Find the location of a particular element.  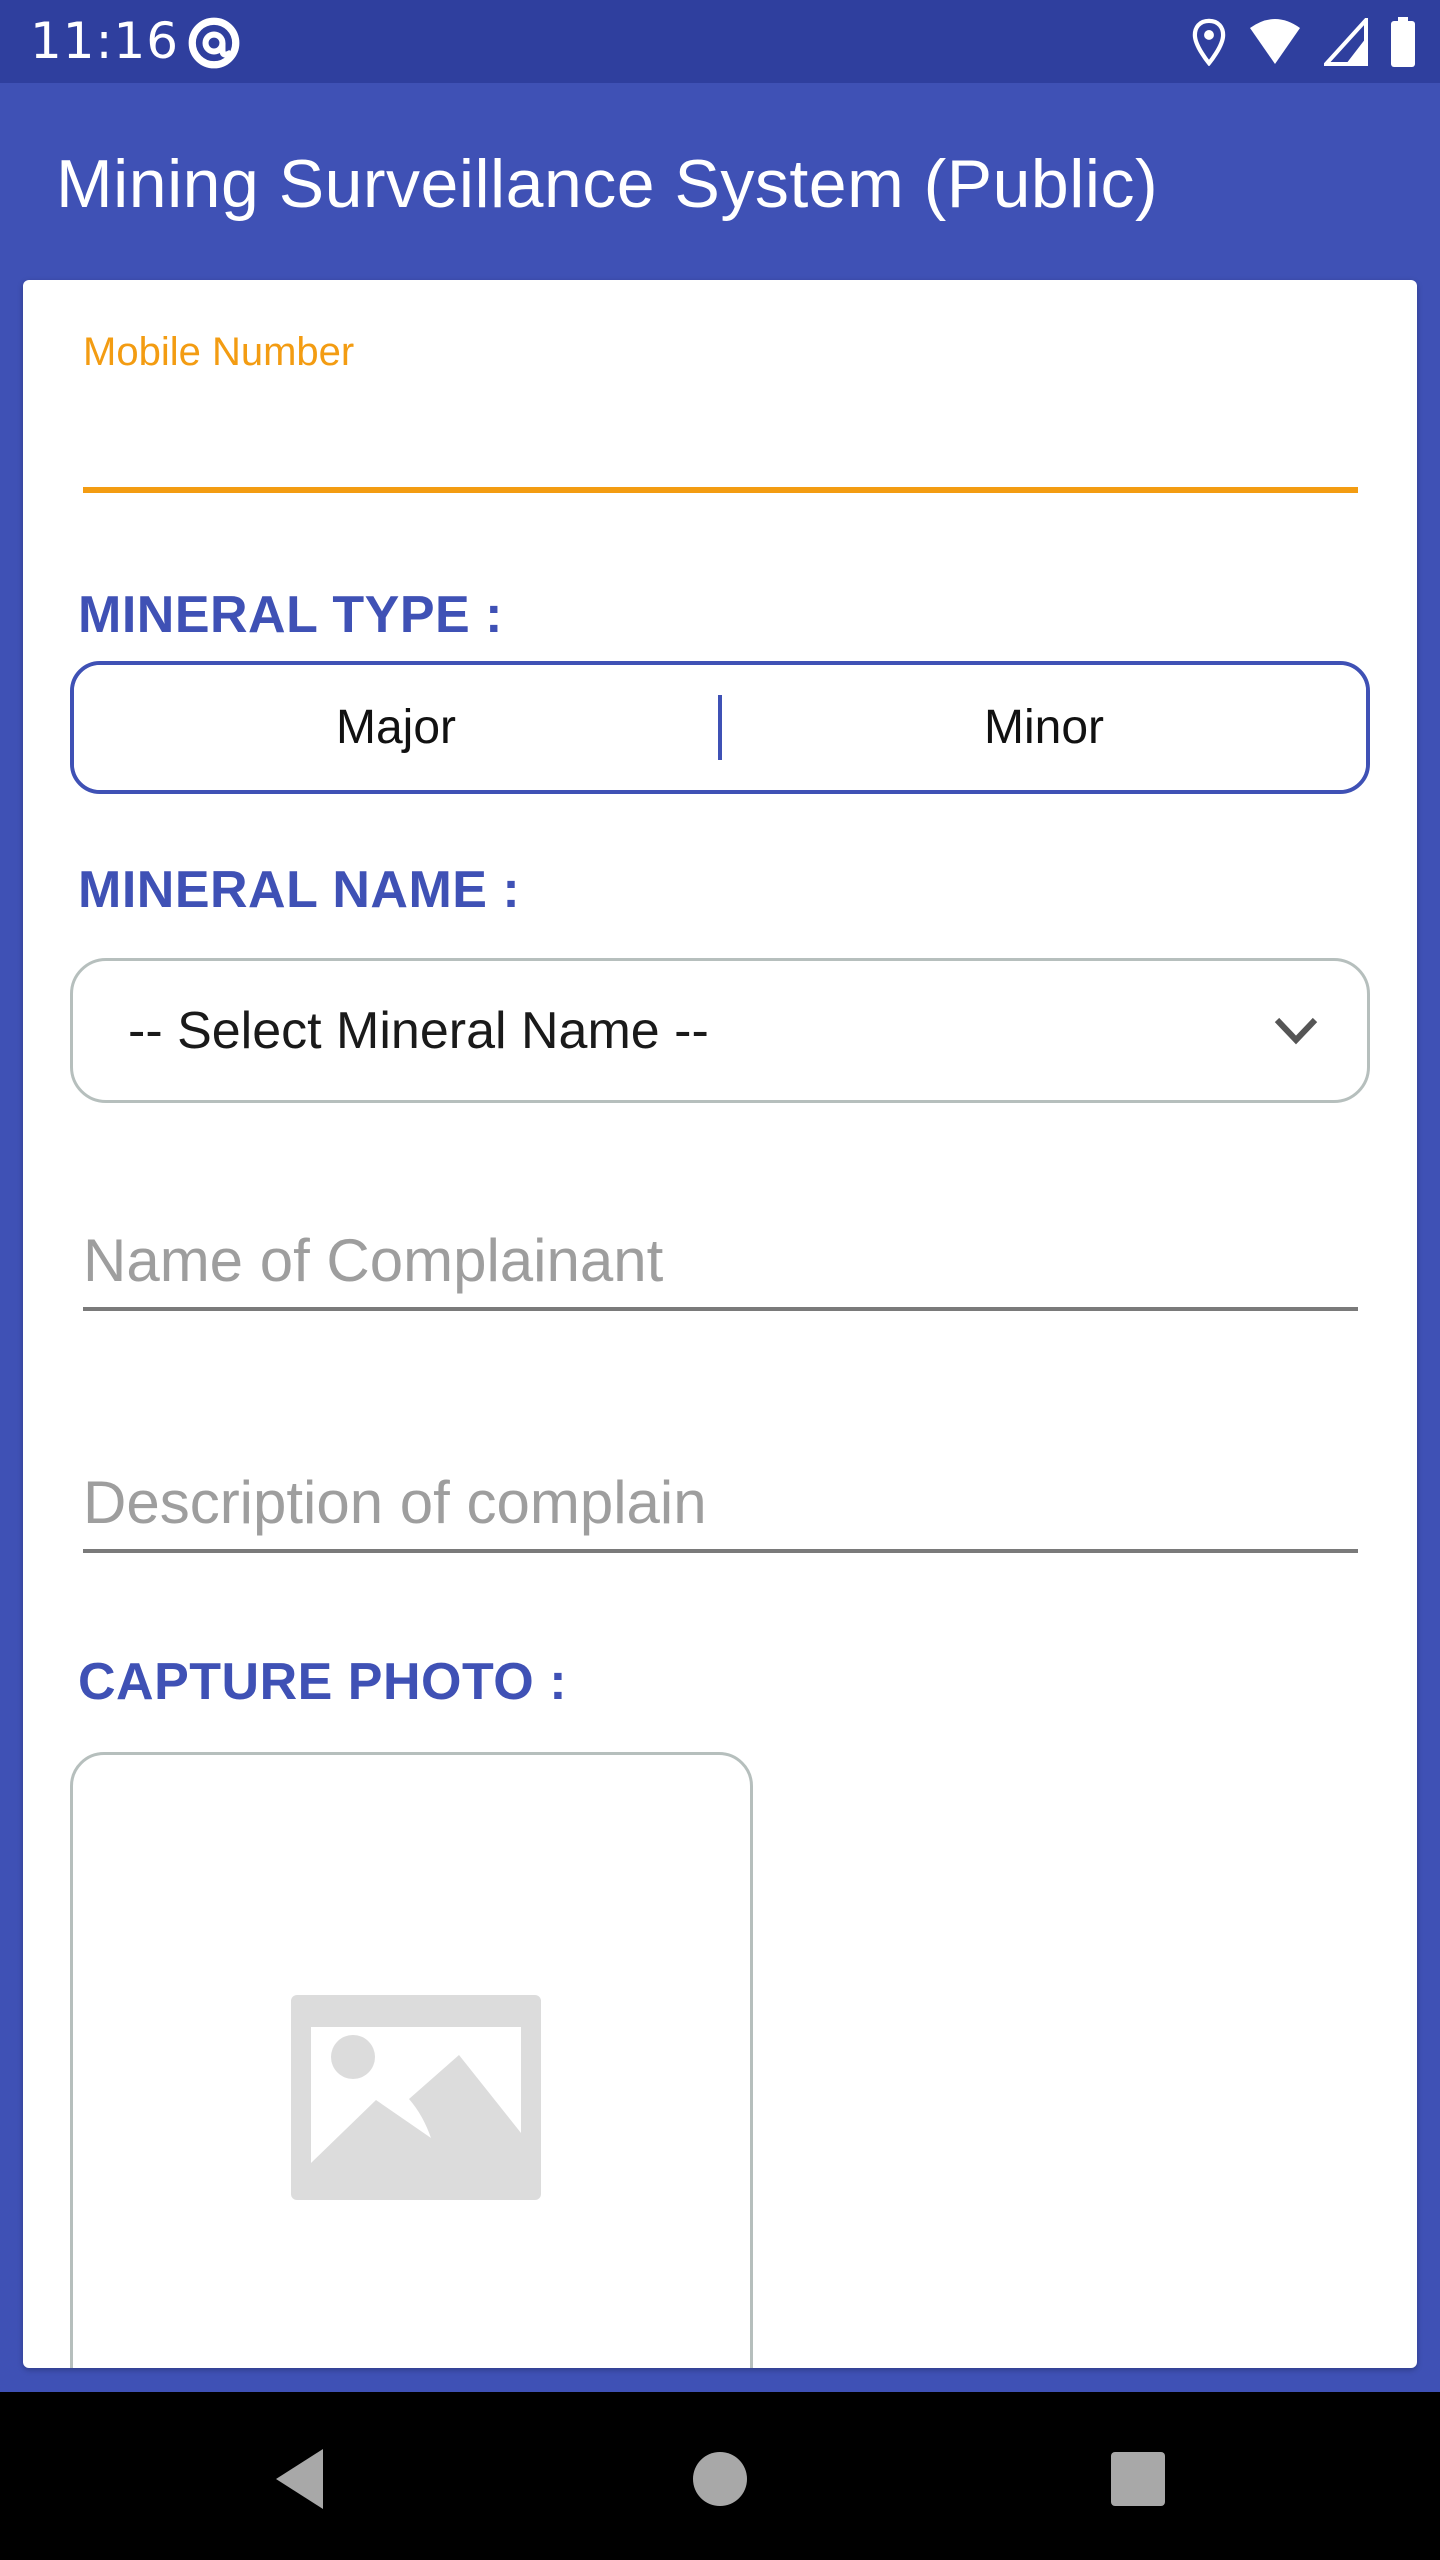

system-nav-bar is located at coordinates (720, 2476).